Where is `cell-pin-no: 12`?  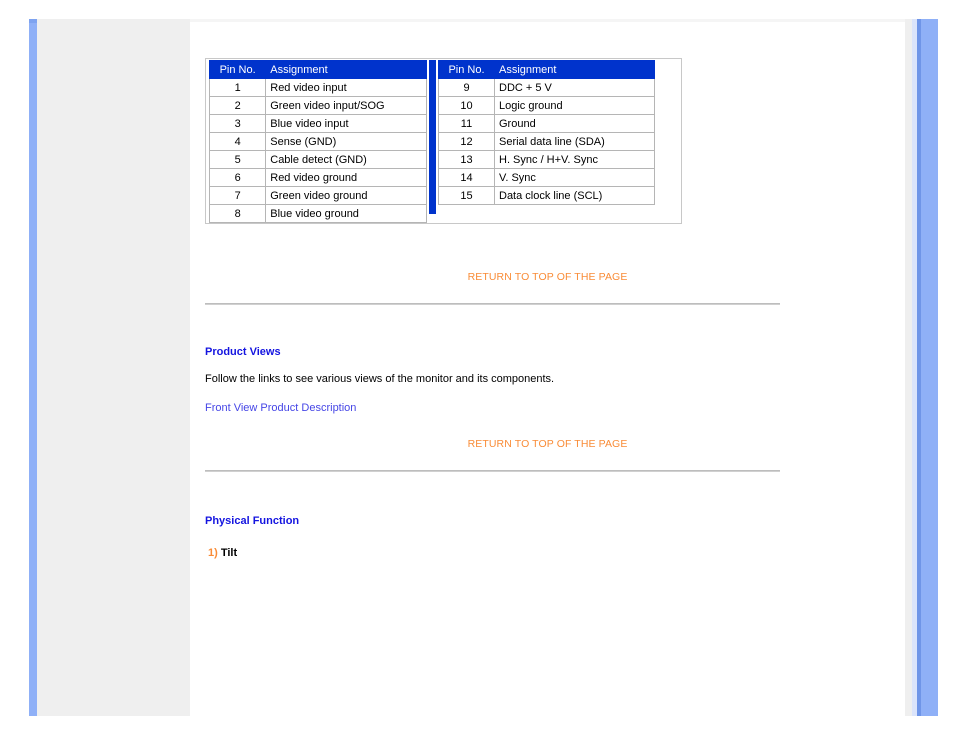 cell-pin-no: 12 is located at coordinates (466, 141).